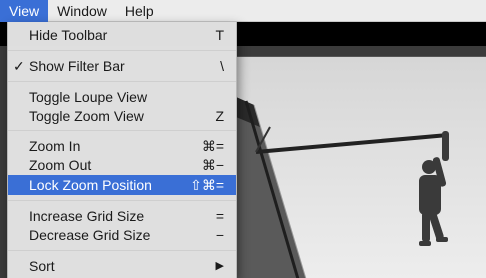  I want to click on menu-item-increase-grid-size: Increase Grid Size =, so click(122, 216).